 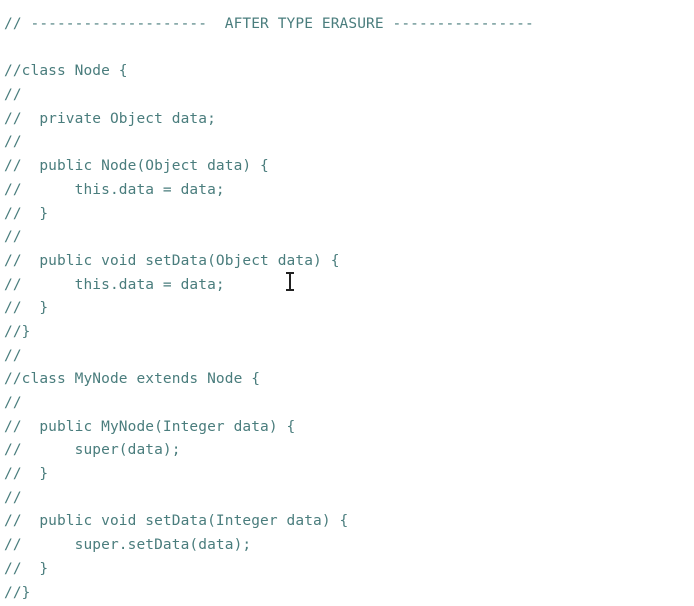 What do you see at coordinates (17, 592) in the screenshot?
I see `code-line-25: //}` at bounding box center [17, 592].